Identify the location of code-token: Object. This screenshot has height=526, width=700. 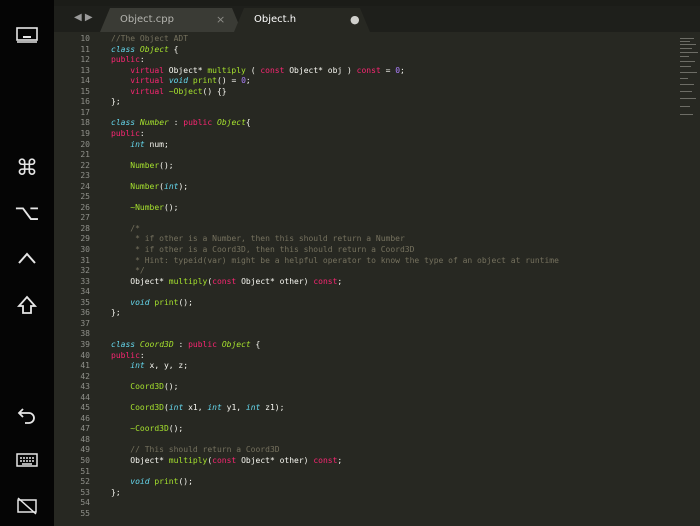
(236, 344).